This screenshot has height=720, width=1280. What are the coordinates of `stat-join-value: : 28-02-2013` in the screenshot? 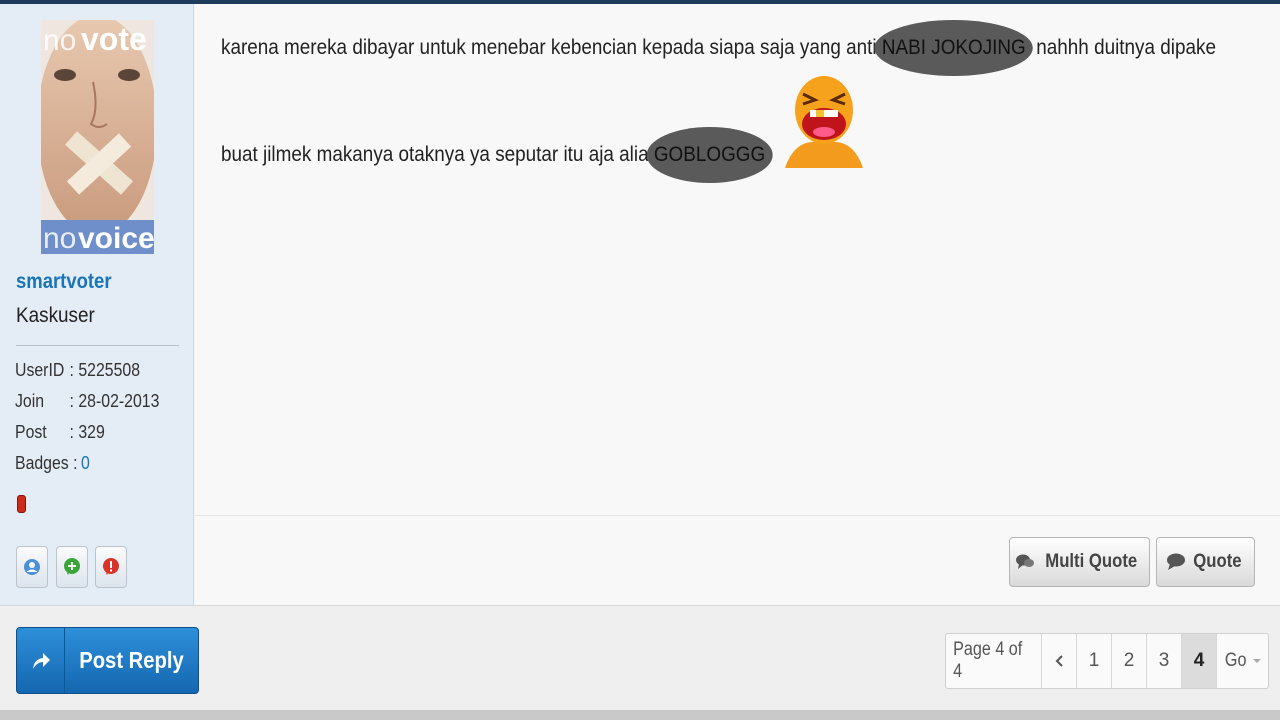 It's located at (114, 401).